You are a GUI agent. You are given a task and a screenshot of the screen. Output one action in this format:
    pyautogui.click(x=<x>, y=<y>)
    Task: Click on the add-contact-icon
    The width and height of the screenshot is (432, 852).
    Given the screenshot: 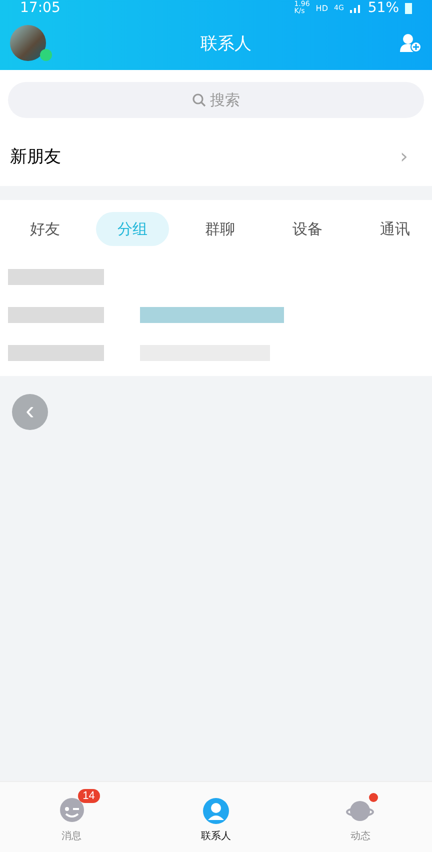 What is the action you would take?
    pyautogui.click(x=411, y=43)
    